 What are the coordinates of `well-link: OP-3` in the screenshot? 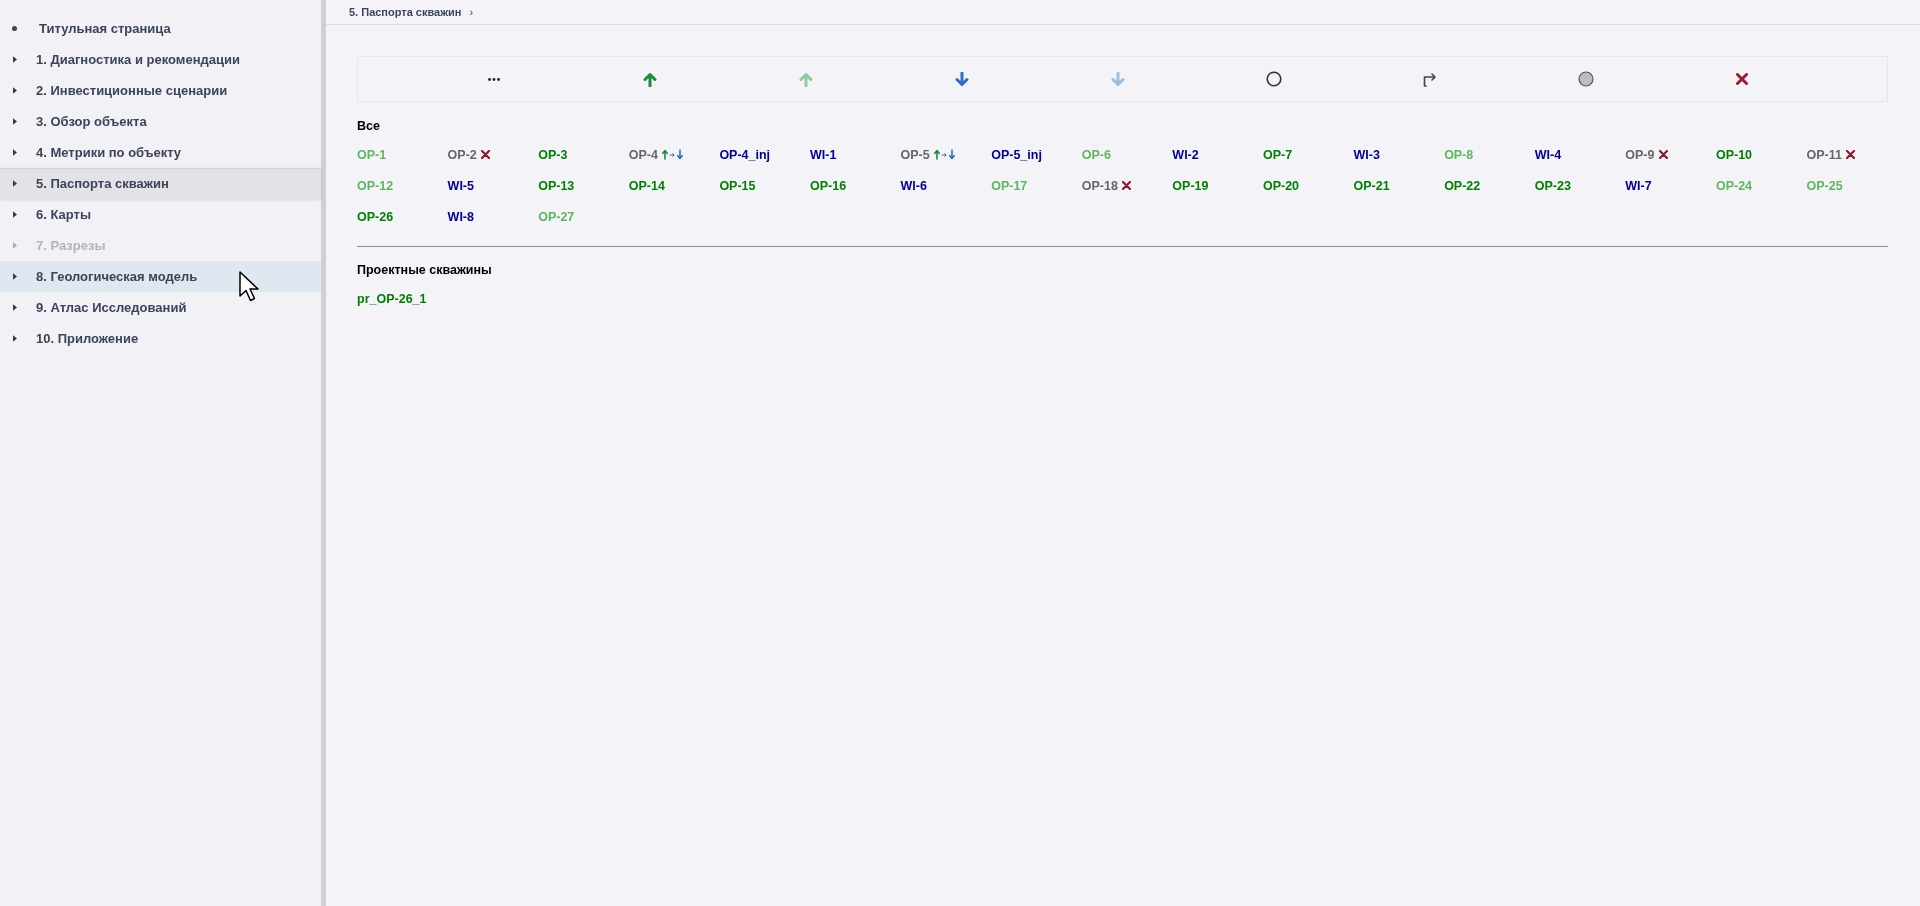 It's located at (553, 154).